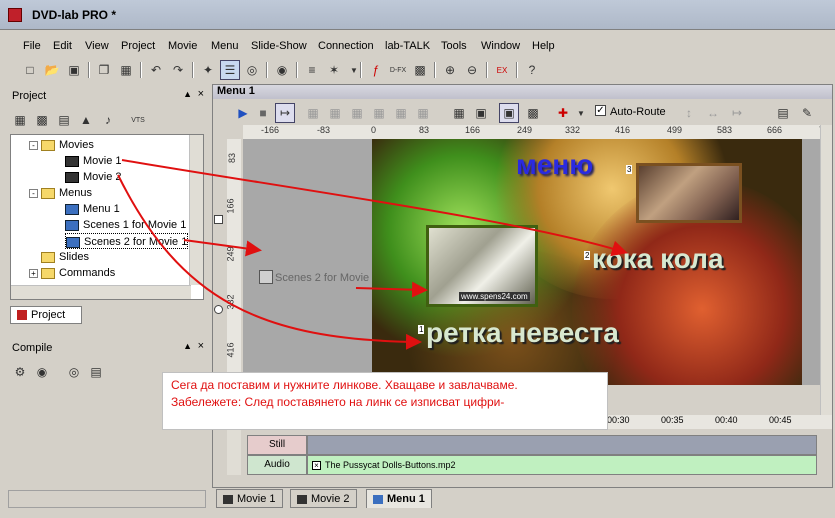 This screenshot has height=518, width=835. What do you see at coordinates (399, 498) in the screenshot?
I see `tab-menu-1: Menu 1` at bounding box center [399, 498].